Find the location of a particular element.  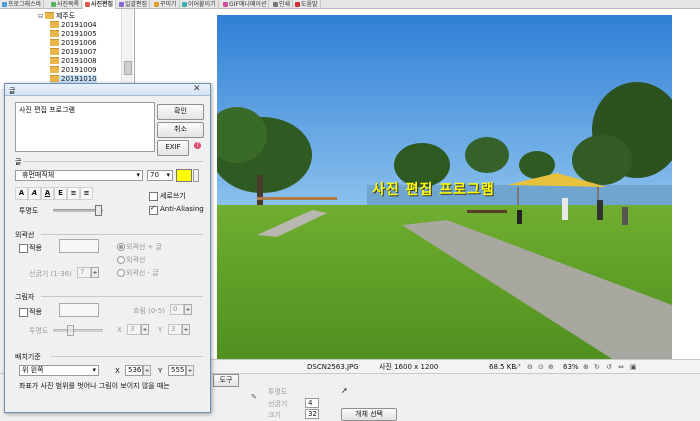

help-icon: ? is located at coordinates (197, 145).